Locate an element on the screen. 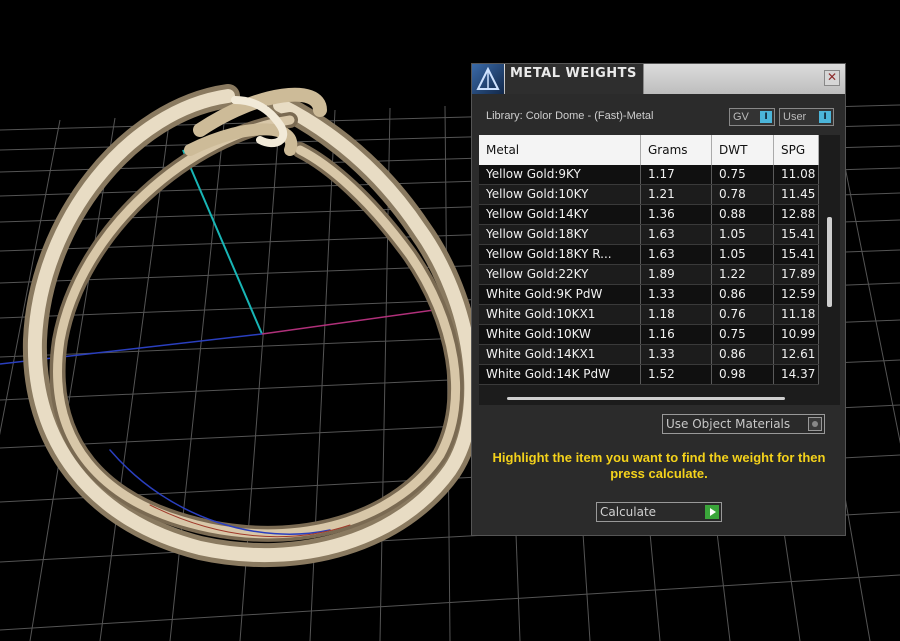 Image resolution: width=900 pixels, height=641 pixels. column-header-grams: Grams is located at coordinates (676, 150).